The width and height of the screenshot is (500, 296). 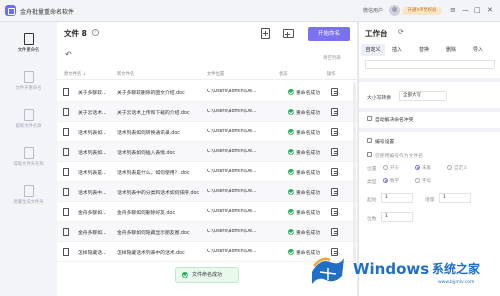 What do you see at coordinates (95, 32) in the screenshot?
I see `help-icon: ?` at bounding box center [95, 32].